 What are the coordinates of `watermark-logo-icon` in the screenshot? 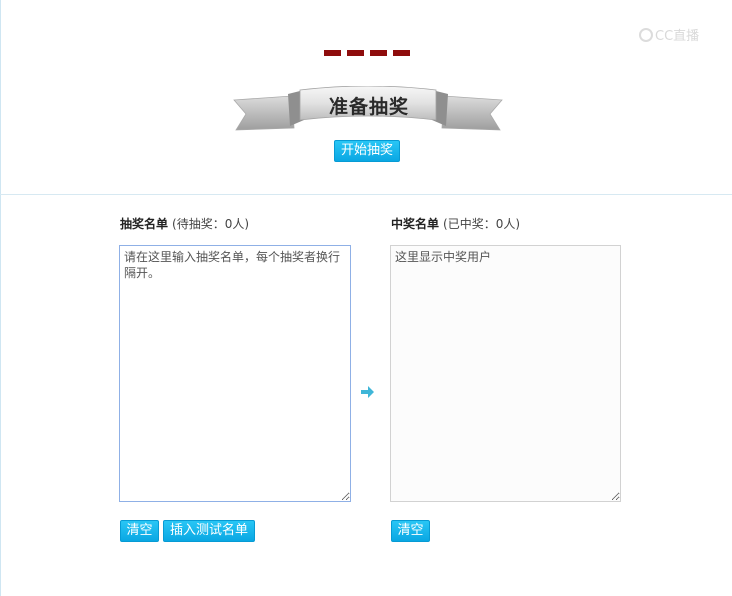 It's located at (646, 34).